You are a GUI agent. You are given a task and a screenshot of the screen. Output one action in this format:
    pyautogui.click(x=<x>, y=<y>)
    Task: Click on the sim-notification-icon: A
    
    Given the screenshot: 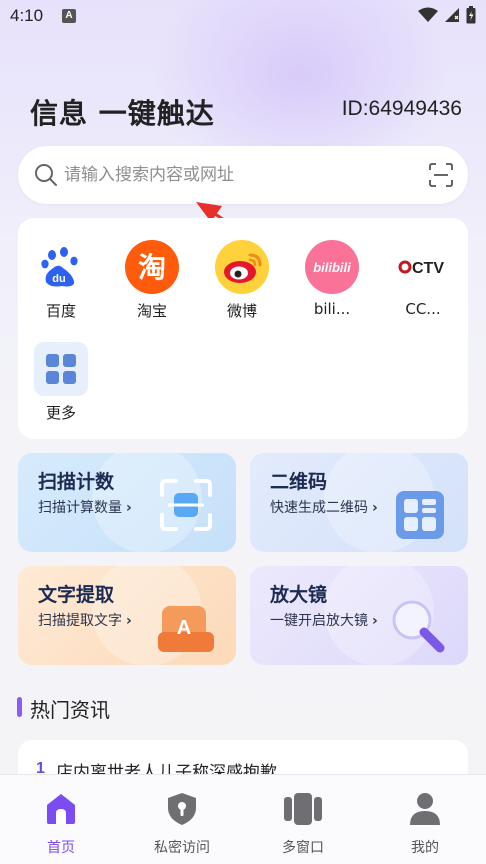 What is the action you would take?
    pyautogui.click(x=69, y=16)
    